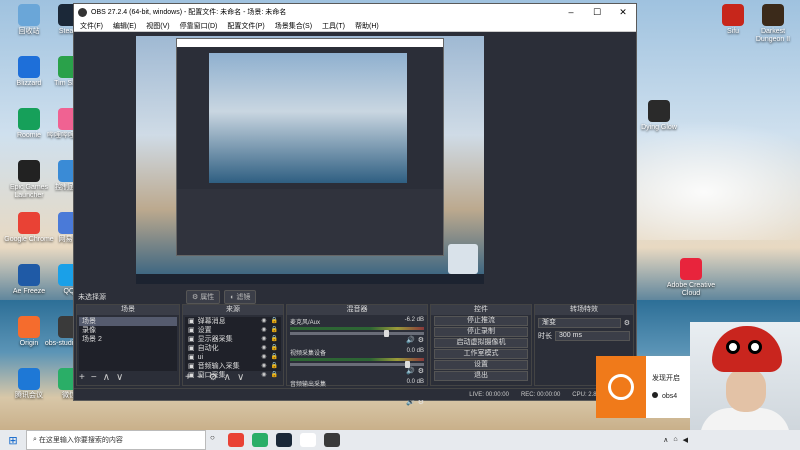 This screenshot has width=800, height=450. I want to click on source-item: ▣ 弹幕消息 ◉ 🔒, so click(233, 321).